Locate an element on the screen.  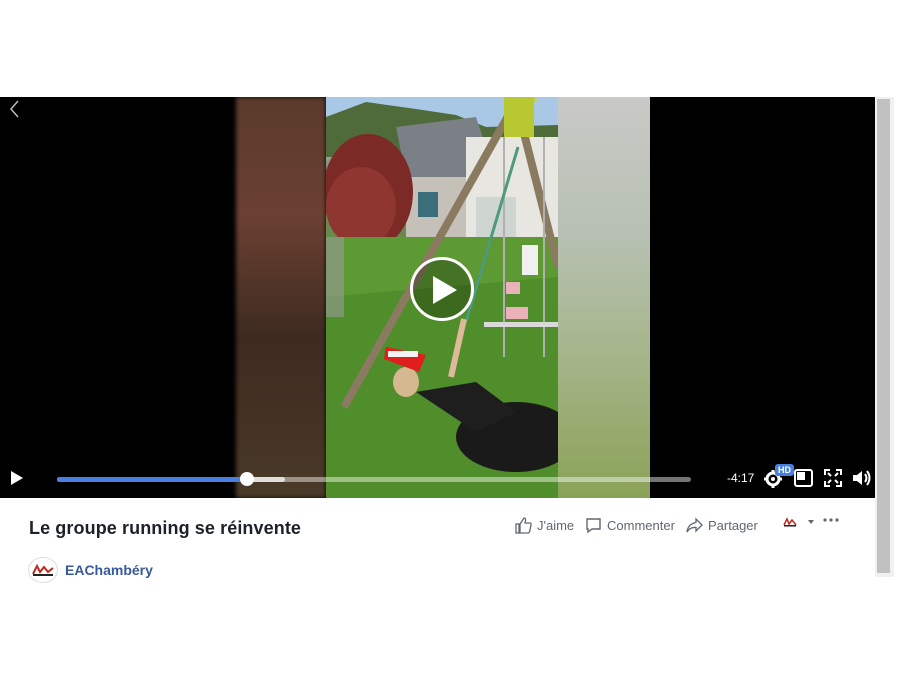
scrollbar is located at coordinates (884, 337).